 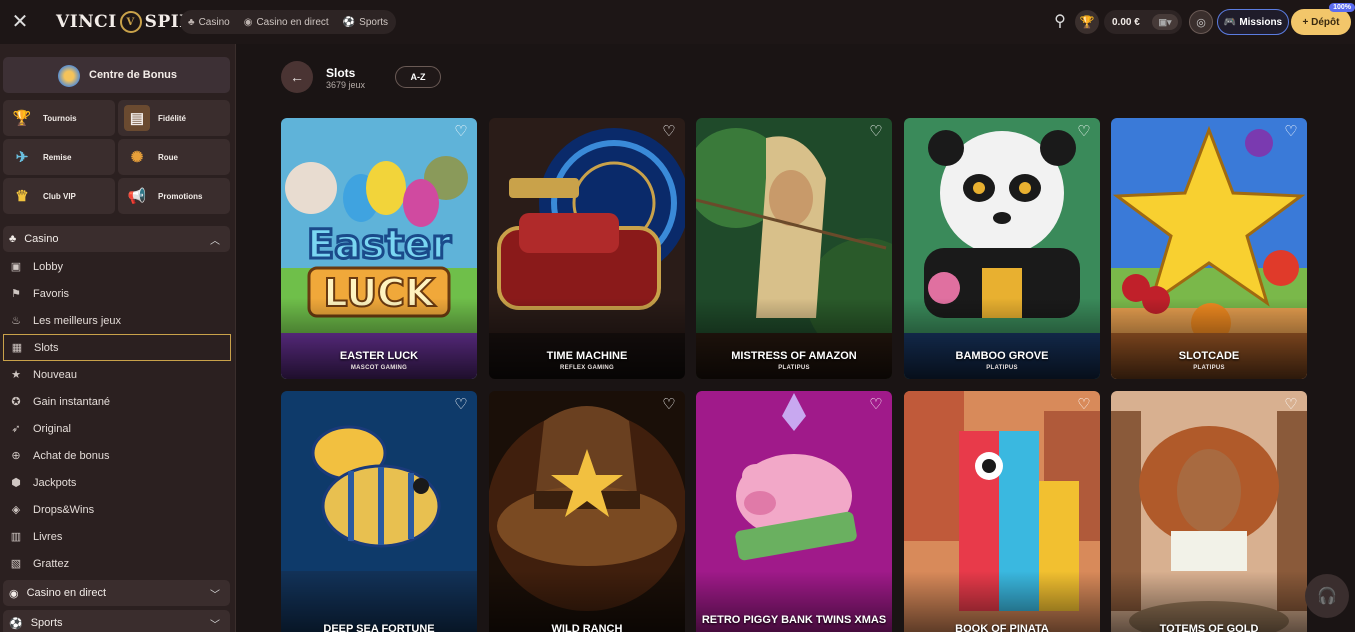 What do you see at coordinates (1342, 7) in the screenshot?
I see `deposit-badge: 100%` at bounding box center [1342, 7].